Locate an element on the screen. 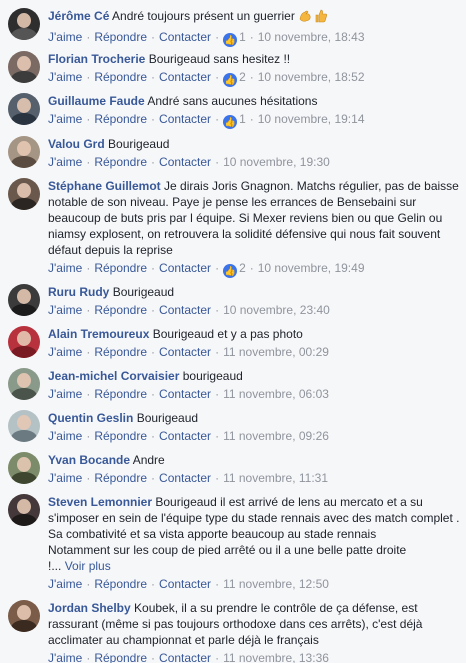  timestamp: 11 novembre, 11:31 is located at coordinates (275, 478).